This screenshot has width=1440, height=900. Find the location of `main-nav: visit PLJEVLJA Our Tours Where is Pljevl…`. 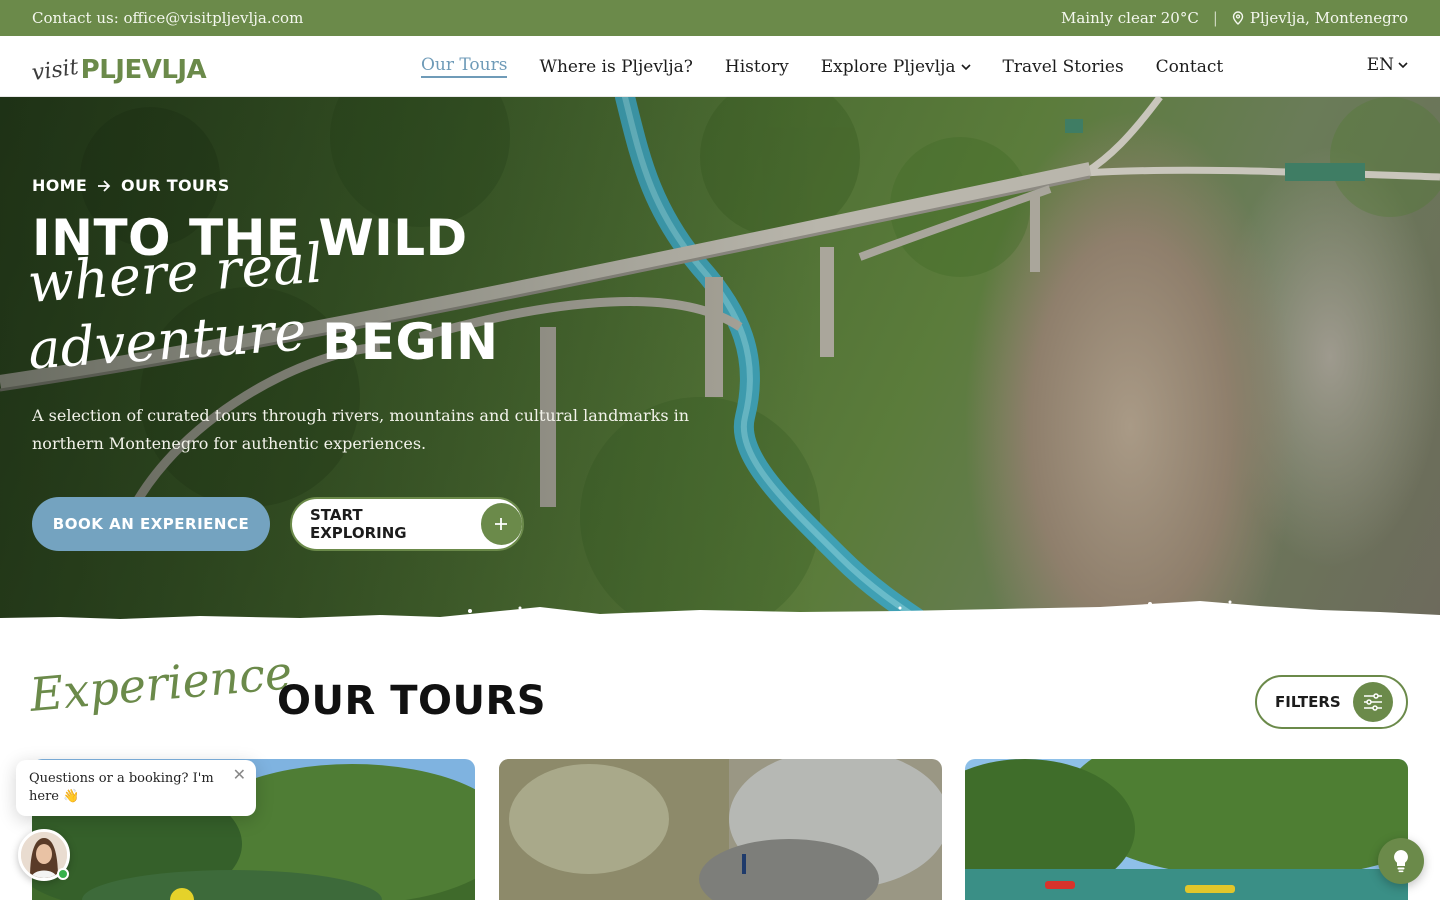

main-nav: visit PLJEVLJA Our Tours Where is Pljevl… is located at coordinates (720, 66).